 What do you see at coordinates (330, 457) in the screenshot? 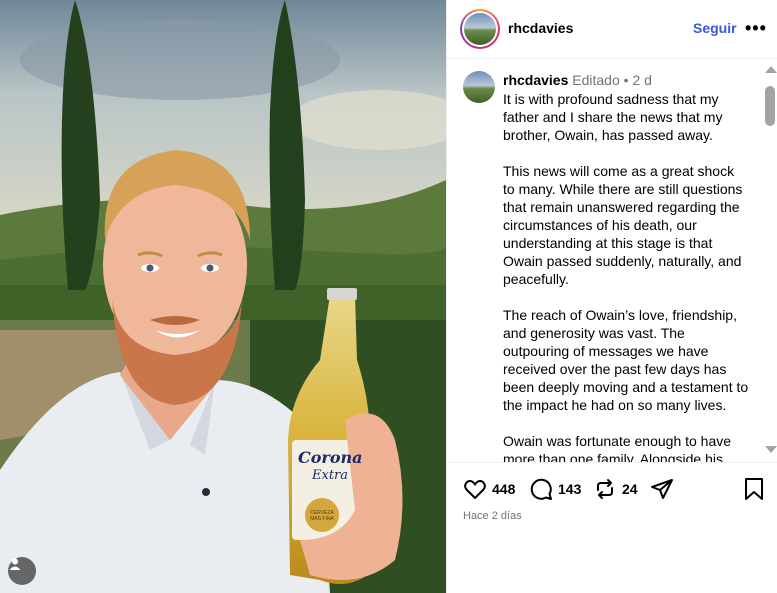
I see `bottle-label-top: Corona` at bounding box center [330, 457].